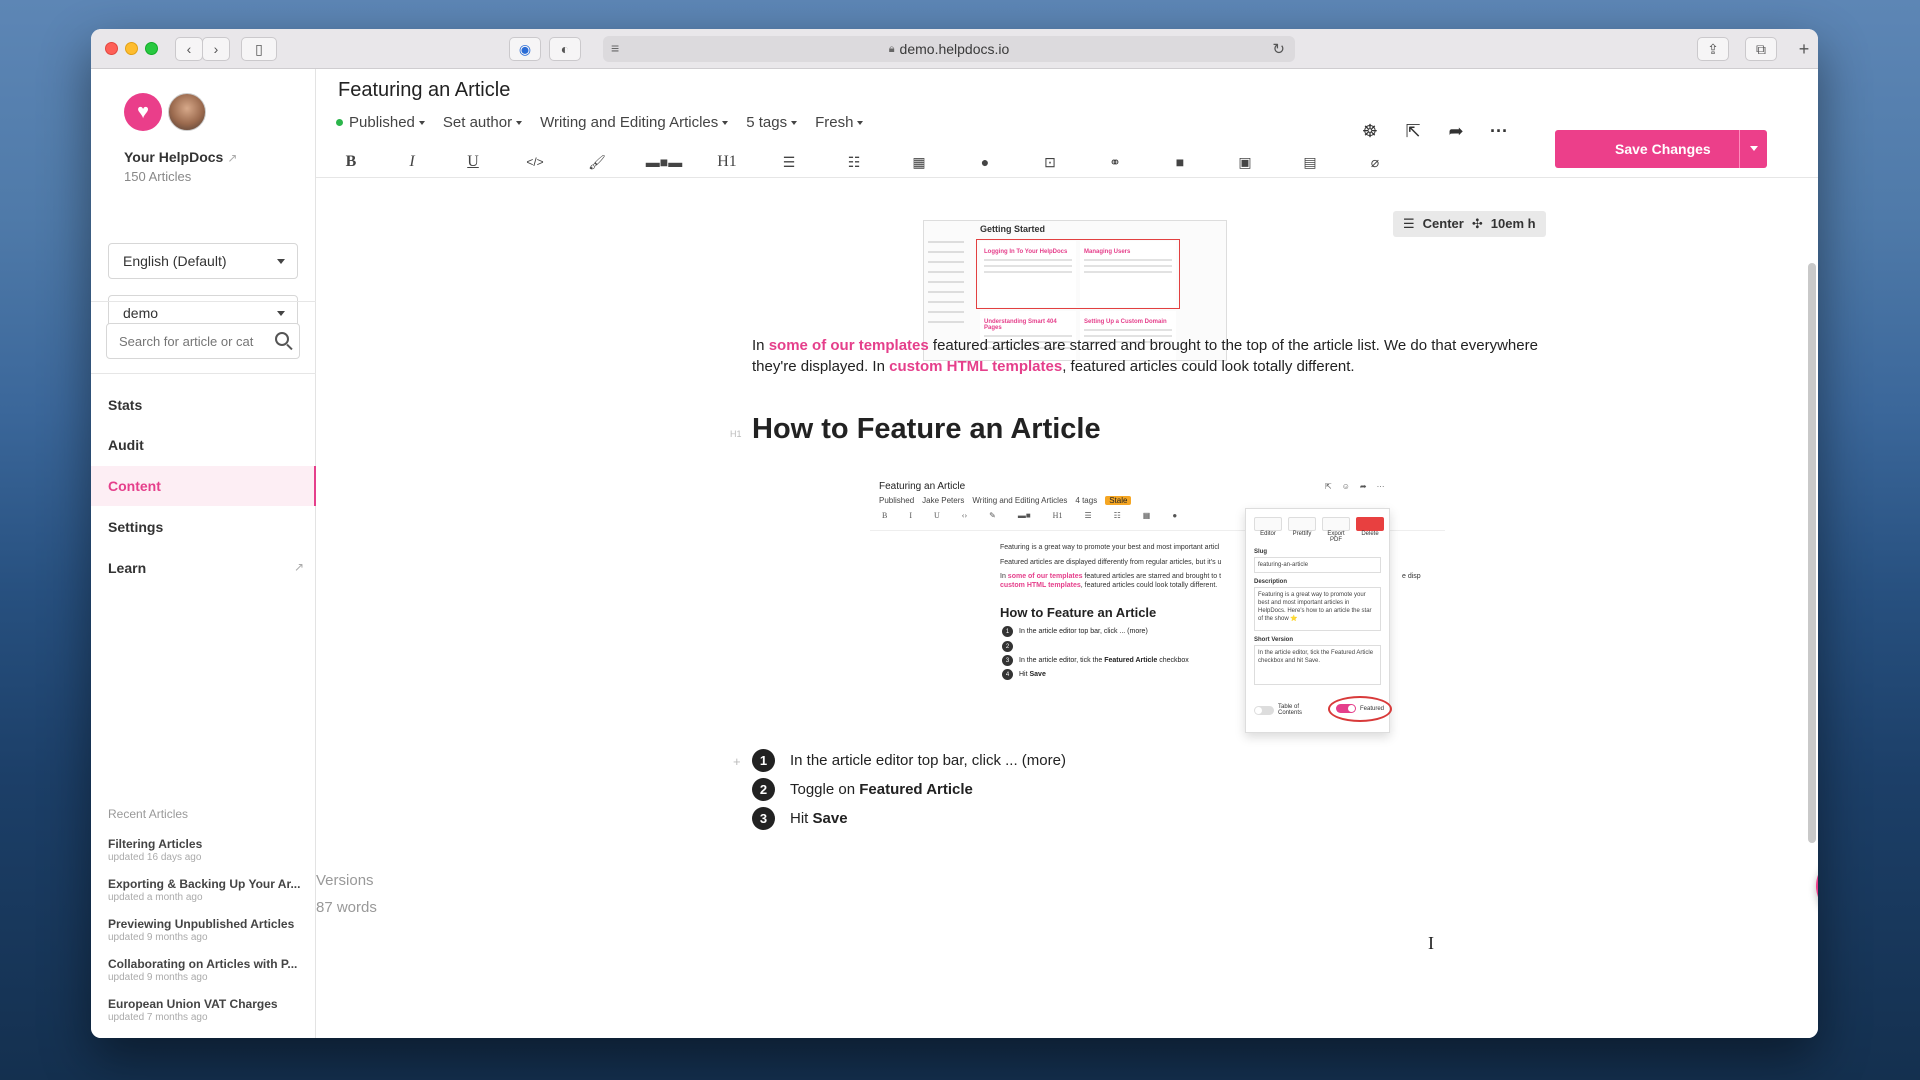 The height and width of the screenshot is (1080, 1920). I want to click on attachment-icon: ⌀, so click(1375, 162).